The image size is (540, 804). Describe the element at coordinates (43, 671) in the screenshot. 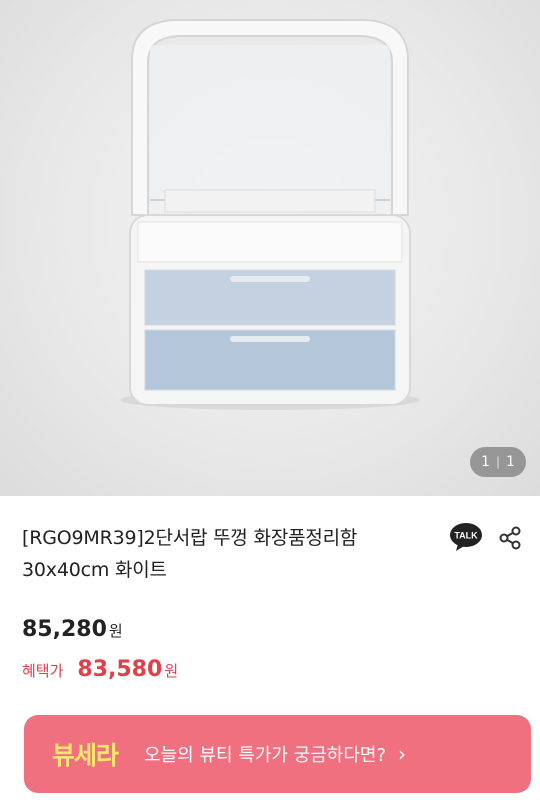

I see `benefit-label: 혜택가` at that location.